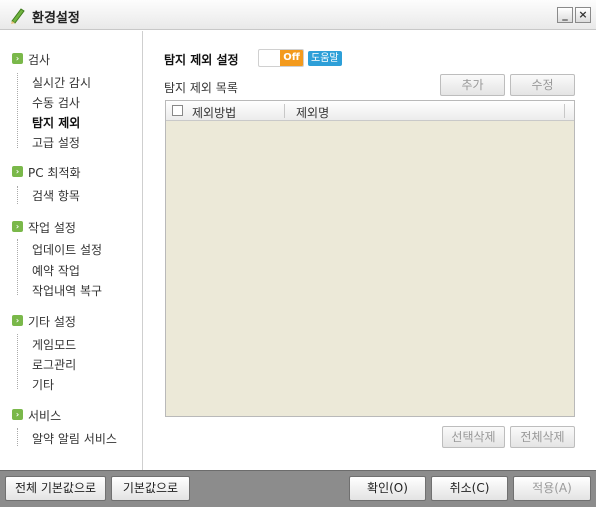 Image resolution: width=596 pixels, height=507 pixels. I want to click on table-header: 제외방법 제외명, so click(370, 111).